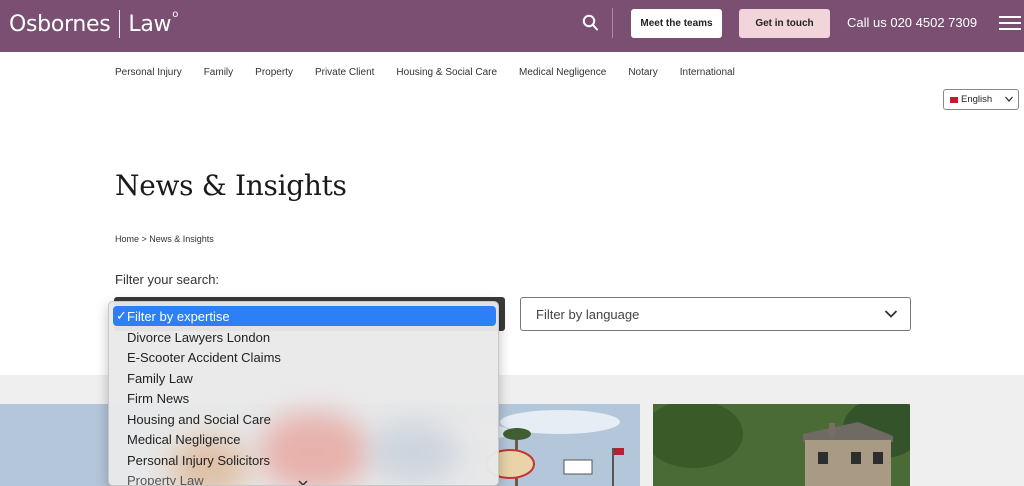  I want to click on filter-label: Filter your search:, so click(167, 279).